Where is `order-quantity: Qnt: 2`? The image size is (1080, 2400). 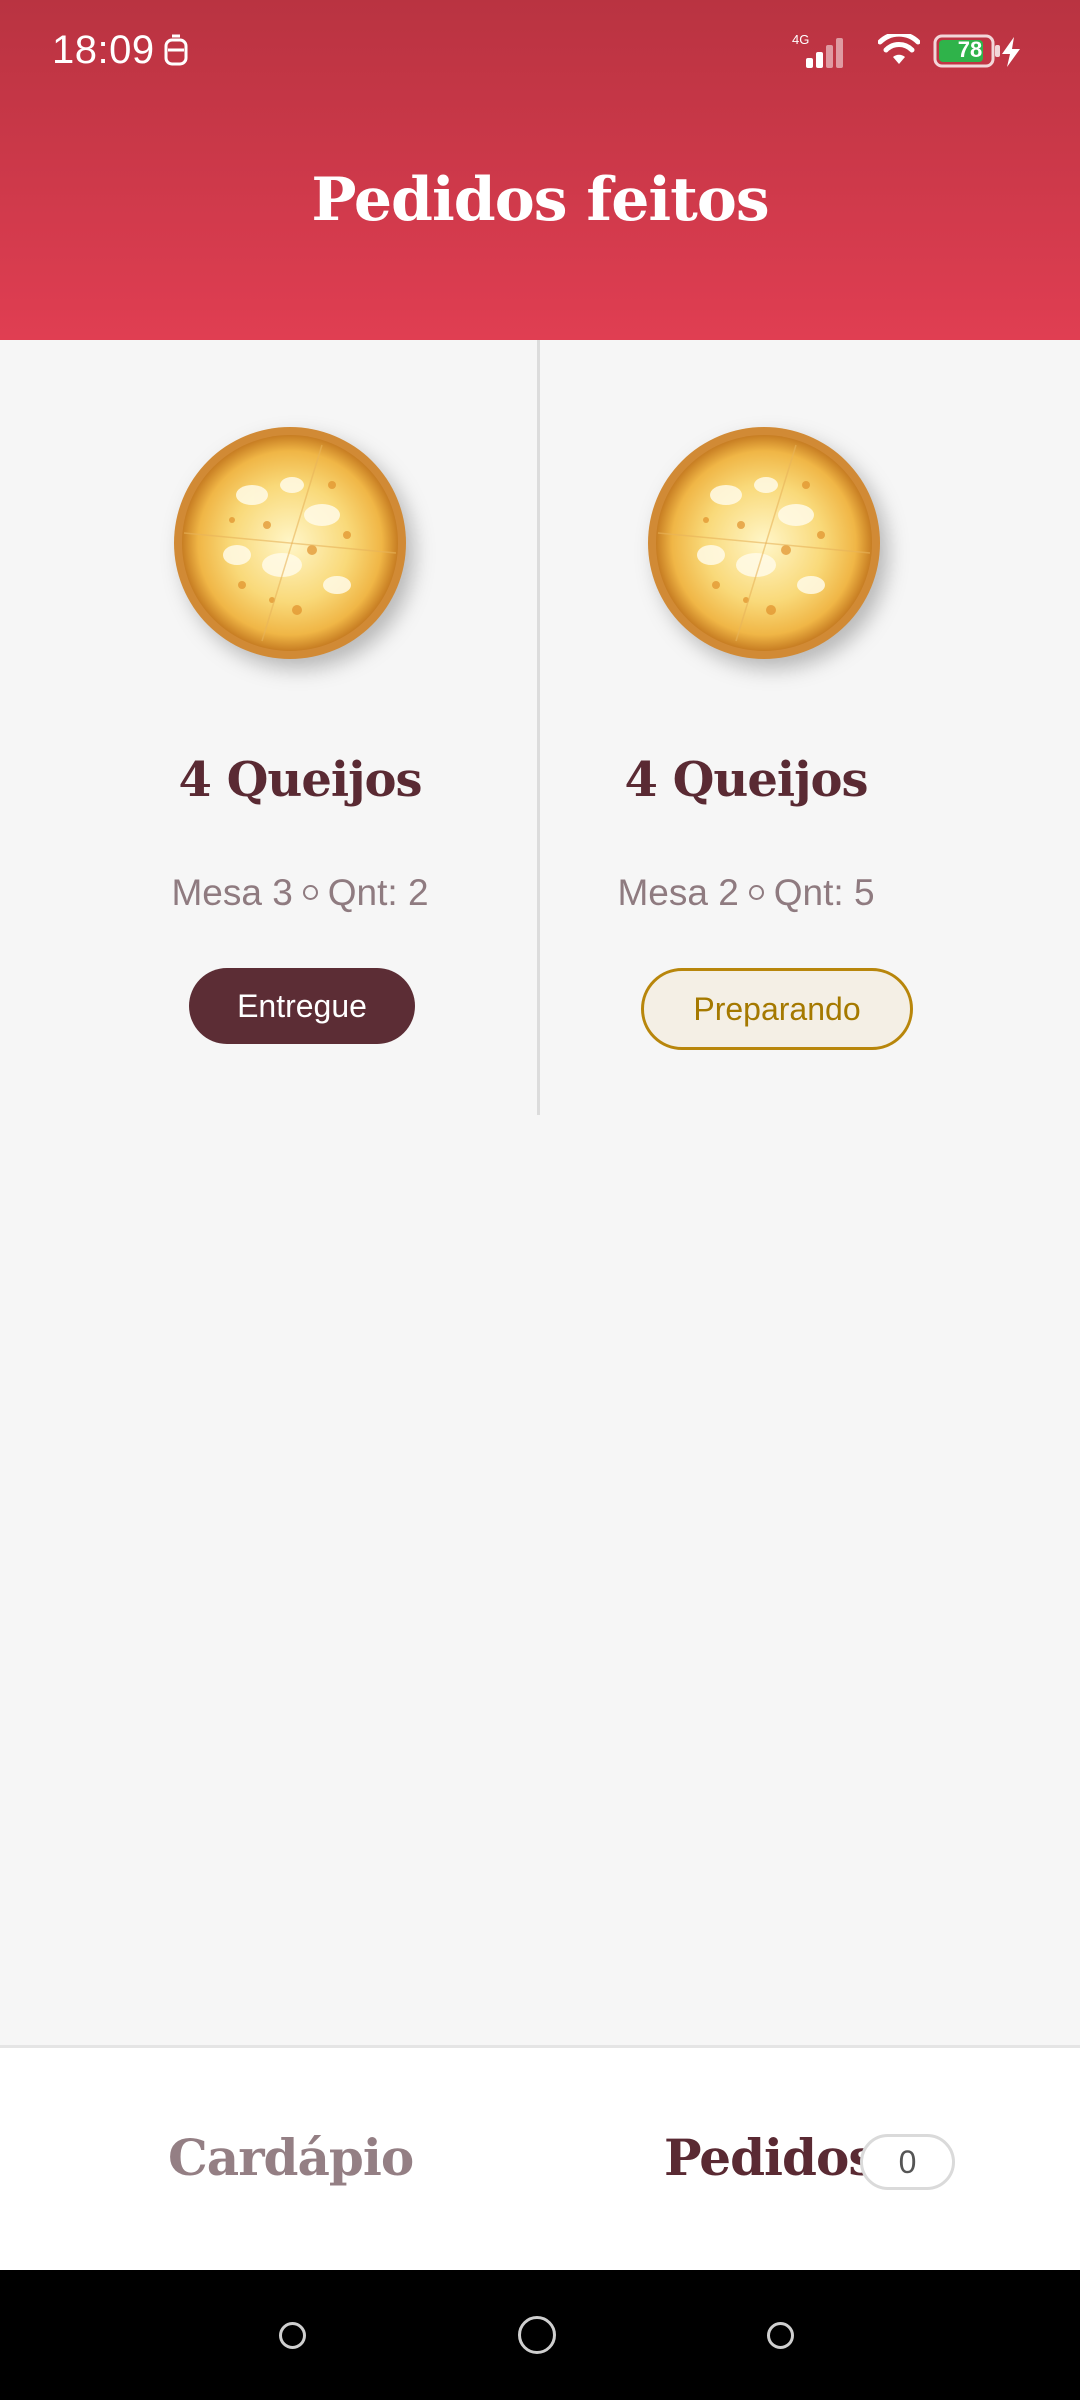
order-quantity: Qnt: 2 is located at coordinates (378, 892).